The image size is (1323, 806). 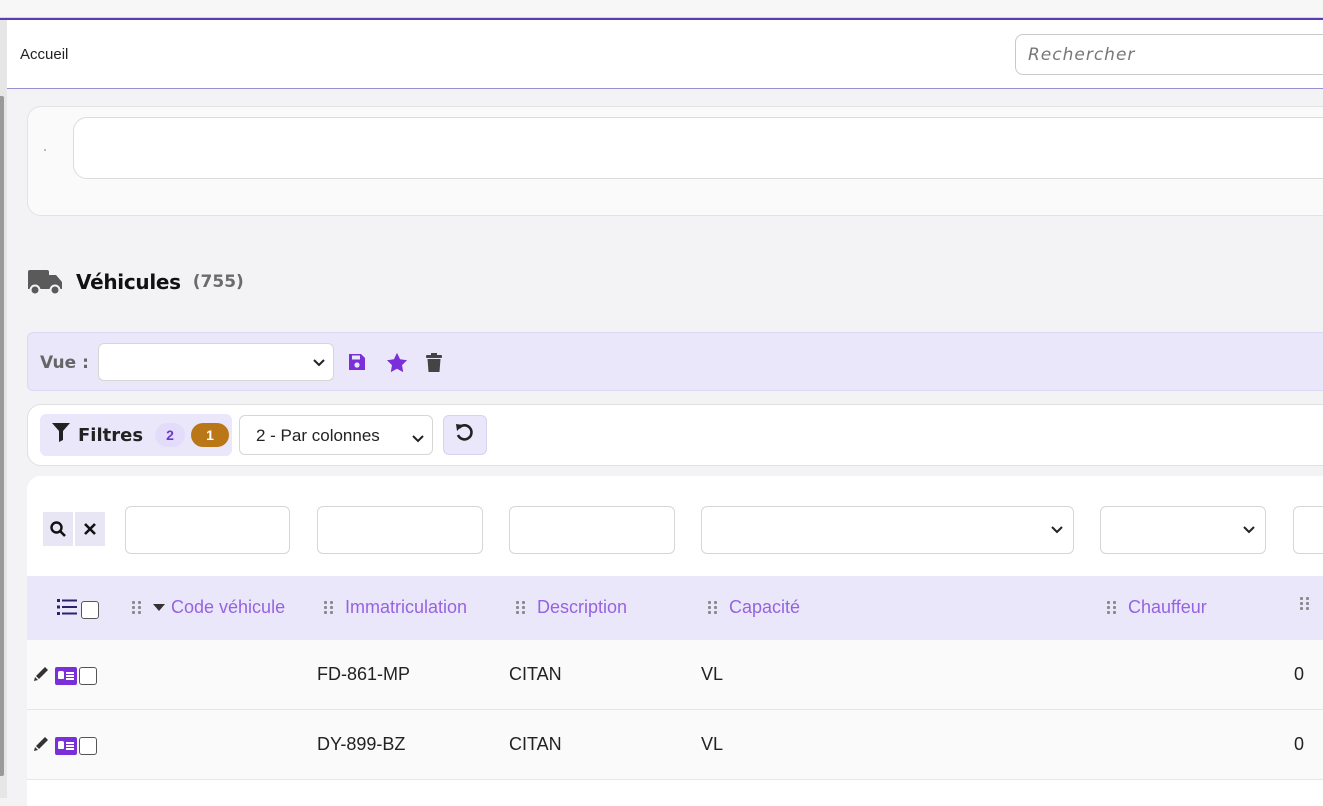 What do you see at coordinates (675, 435) in the screenshot?
I see `filter-bar: Filtres 2 1 2 - Par colonnes` at bounding box center [675, 435].